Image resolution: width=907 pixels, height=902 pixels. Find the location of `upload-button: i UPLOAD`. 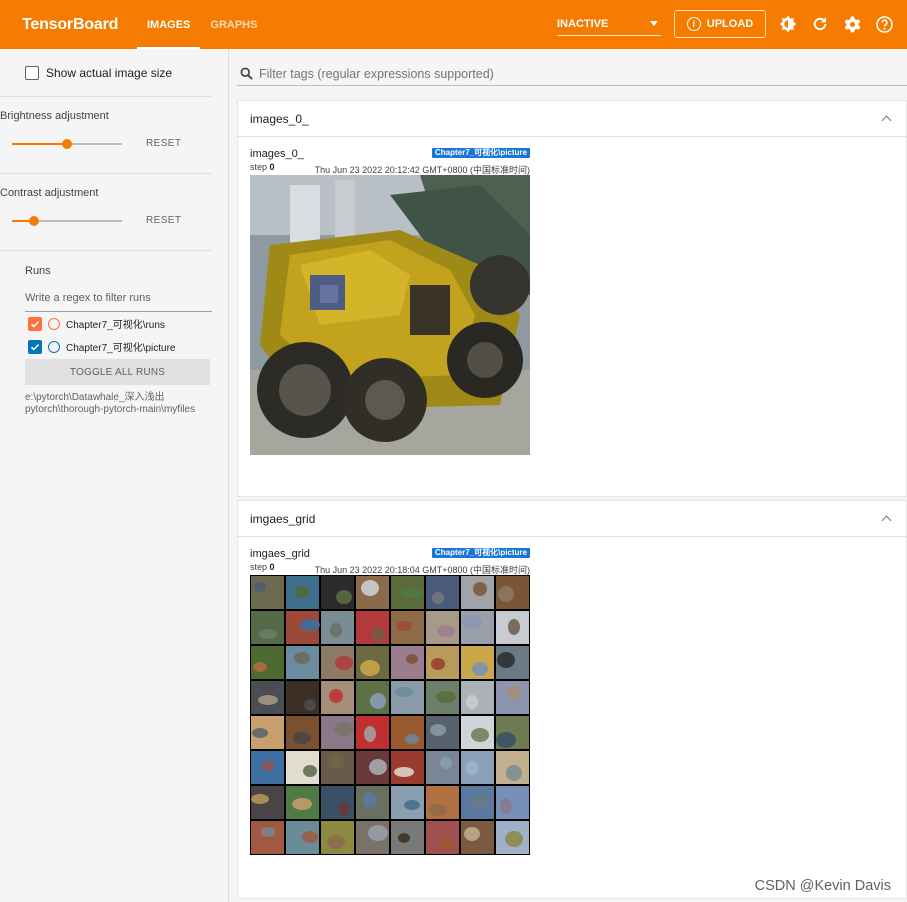

upload-button: i UPLOAD is located at coordinates (720, 24).